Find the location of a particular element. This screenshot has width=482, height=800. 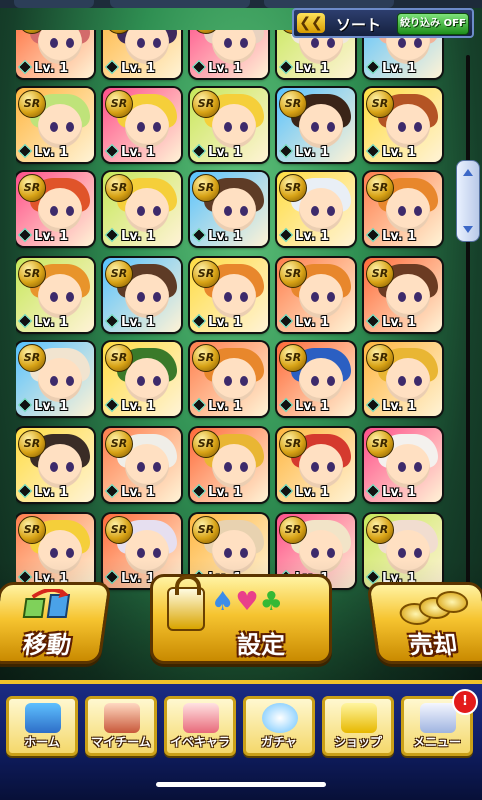

sell-button: 売却 is located at coordinates (424, 623).